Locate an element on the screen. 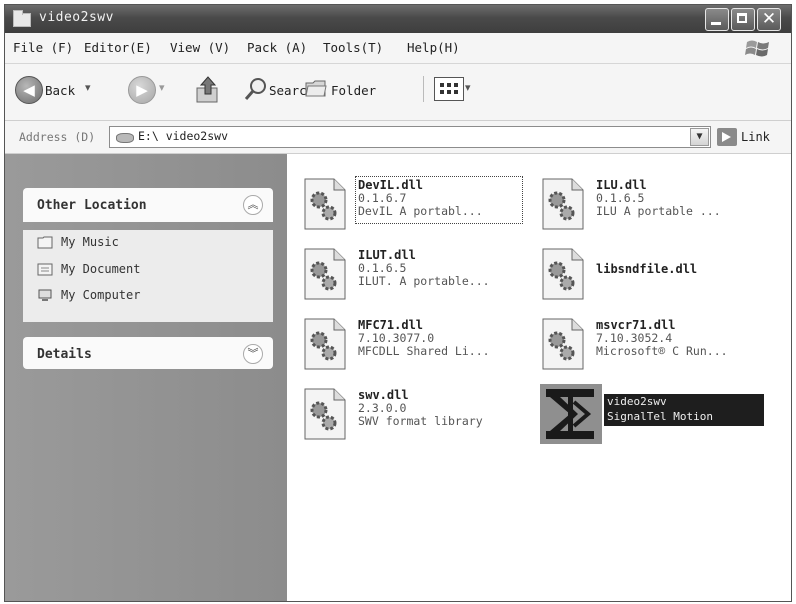  back-dropdown-icon: ▾ is located at coordinates (88, 87).